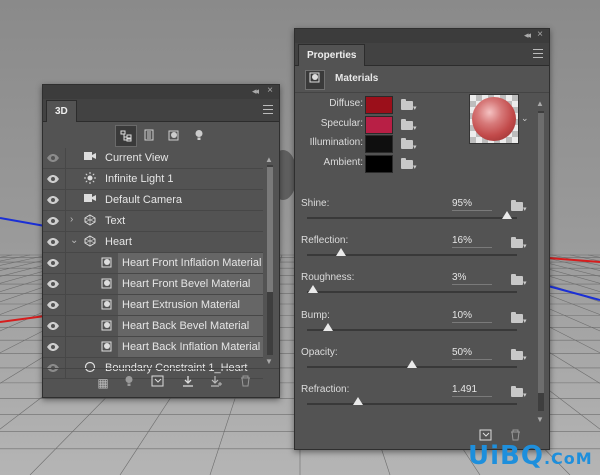 This screenshot has height=475, width=600. Describe the element at coordinates (217, 383) in the screenshot. I see `new-object-icon` at that location.